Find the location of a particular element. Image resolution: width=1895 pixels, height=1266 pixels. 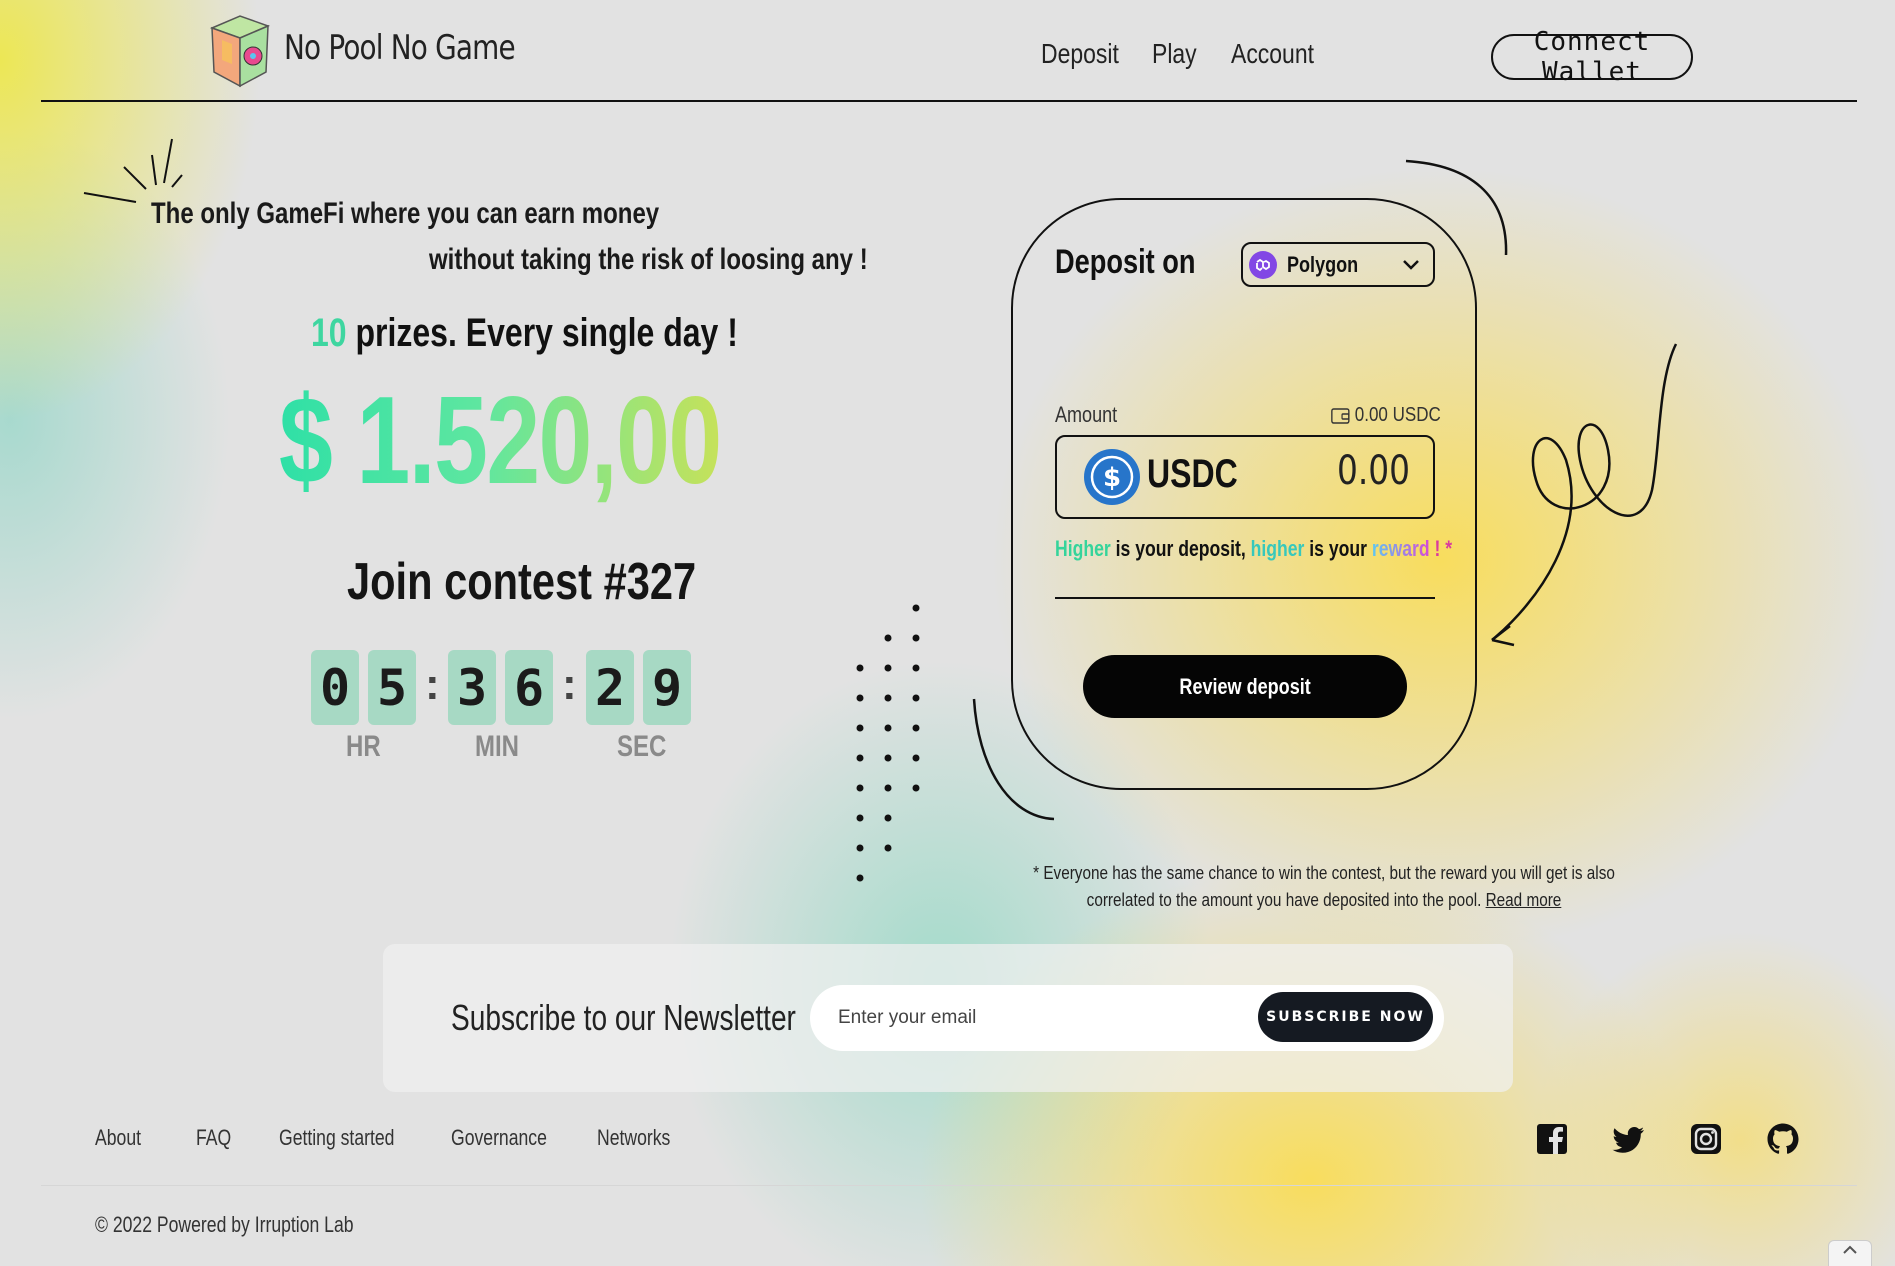

loop-arrow-decoration is located at coordinates (1584, 495).